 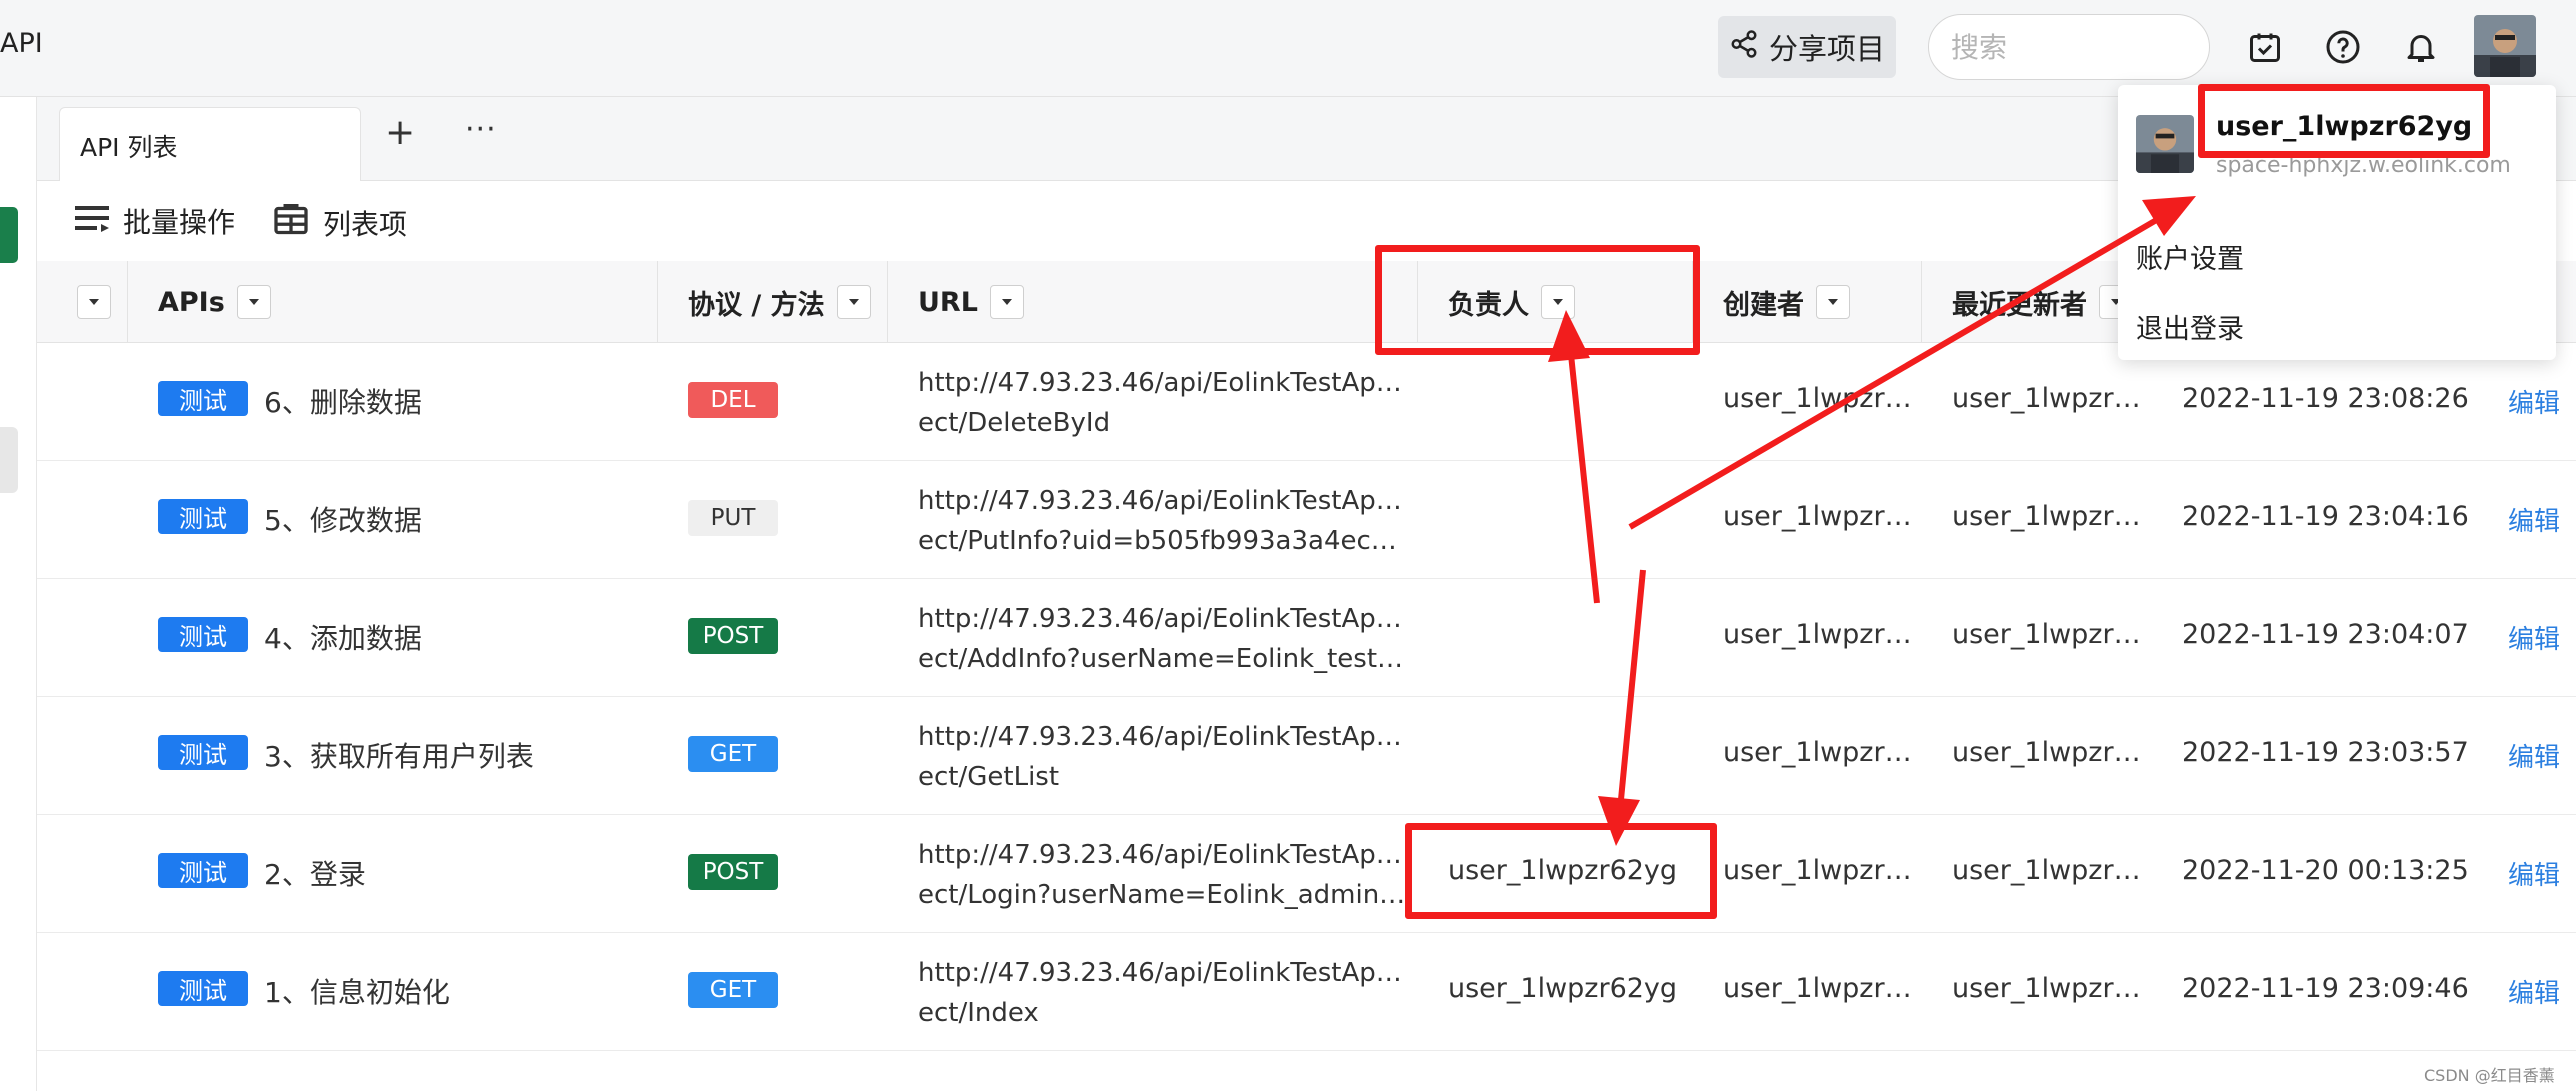 What do you see at coordinates (1744, 47) in the screenshot?
I see `share-icon` at bounding box center [1744, 47].